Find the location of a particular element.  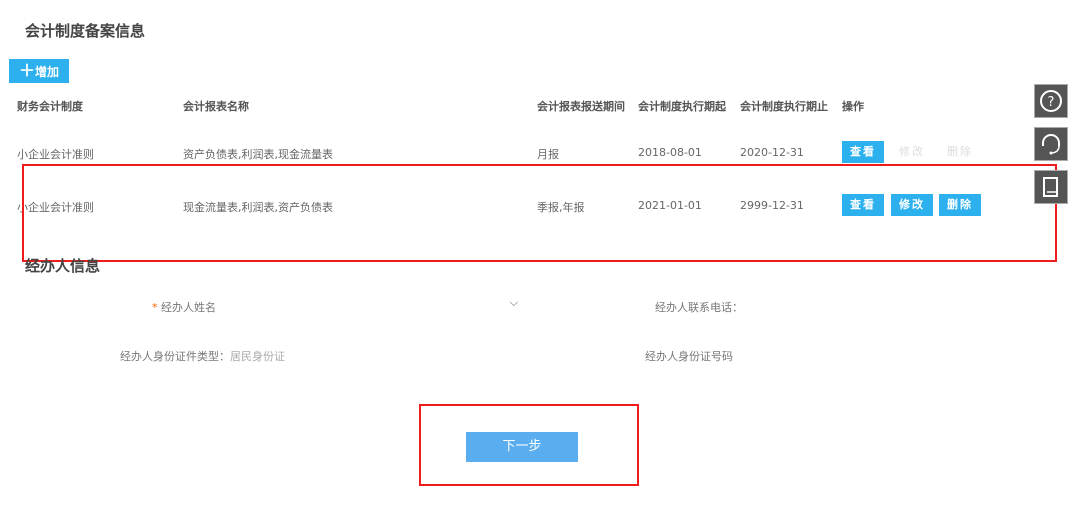

col-header: 会计制度执行期起 is located at coordinates (682, 106).